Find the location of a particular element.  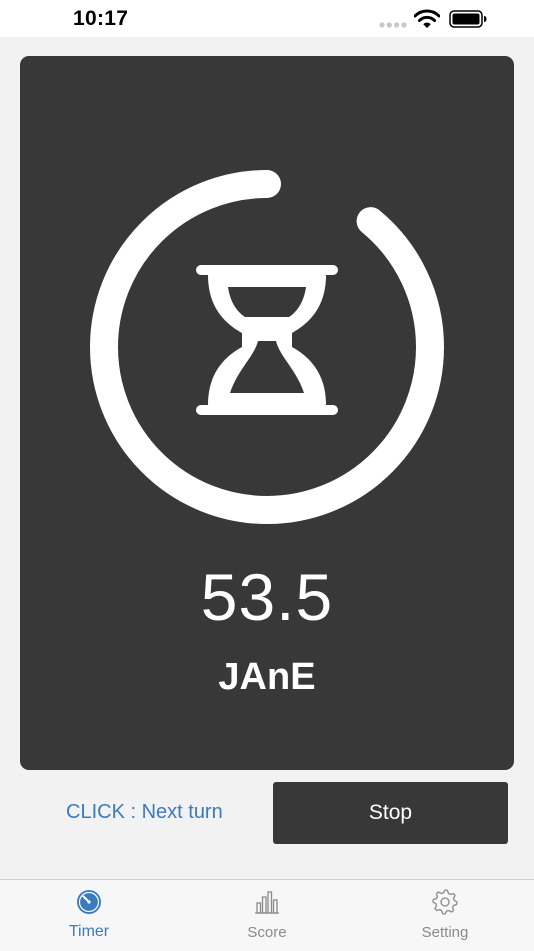

status-bar: 10:17 is located at coordinates (267, 18).